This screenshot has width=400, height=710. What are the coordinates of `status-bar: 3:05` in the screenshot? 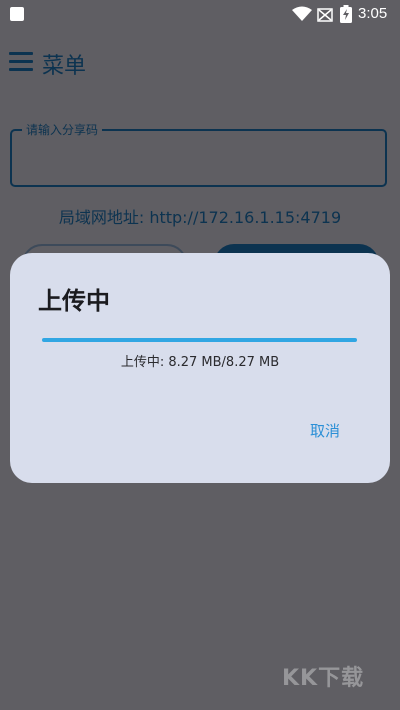 It's located at (200, 15).